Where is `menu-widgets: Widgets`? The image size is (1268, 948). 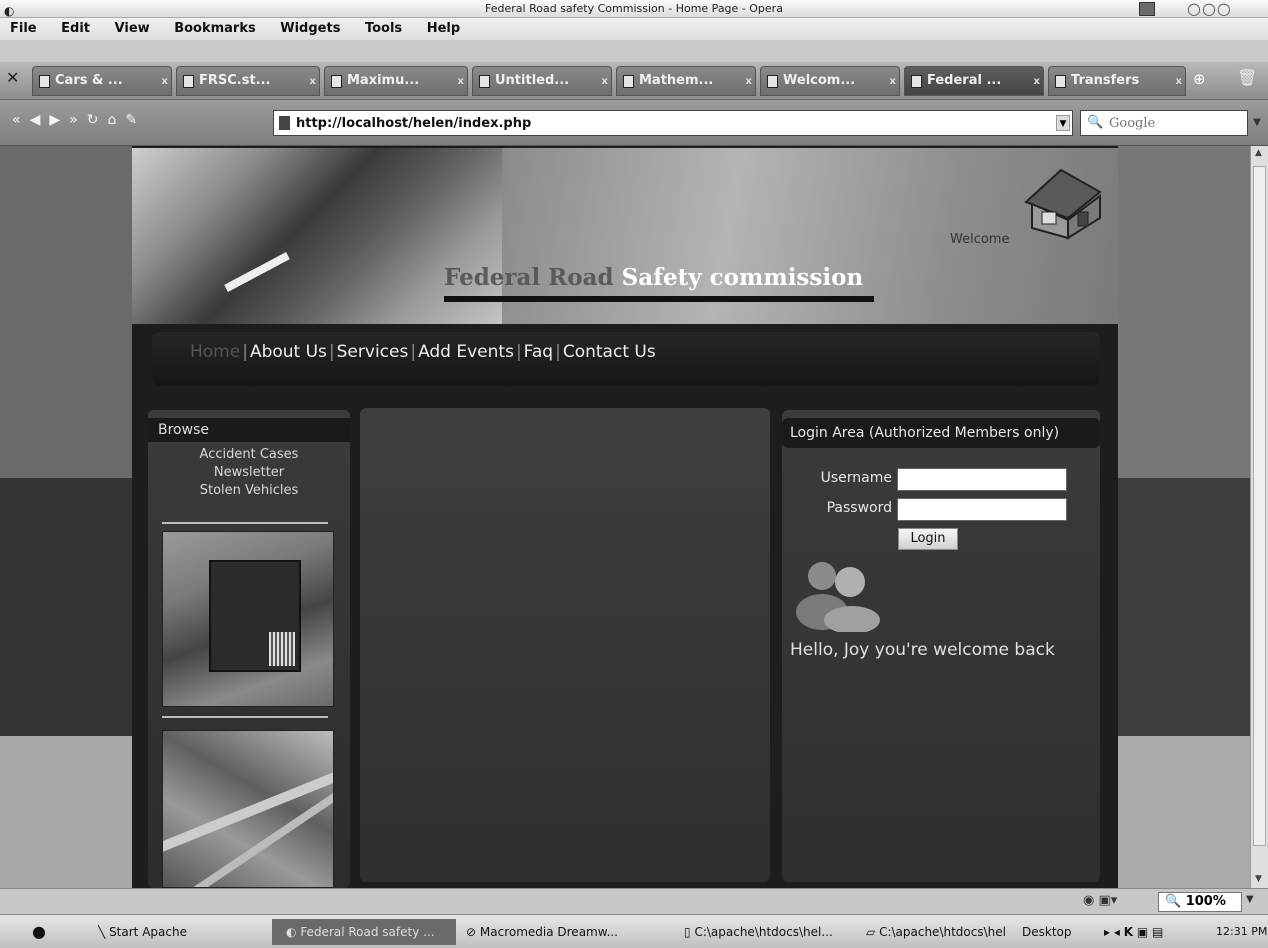
menu-widgets: Widgets is located at coordinates (310, 28).